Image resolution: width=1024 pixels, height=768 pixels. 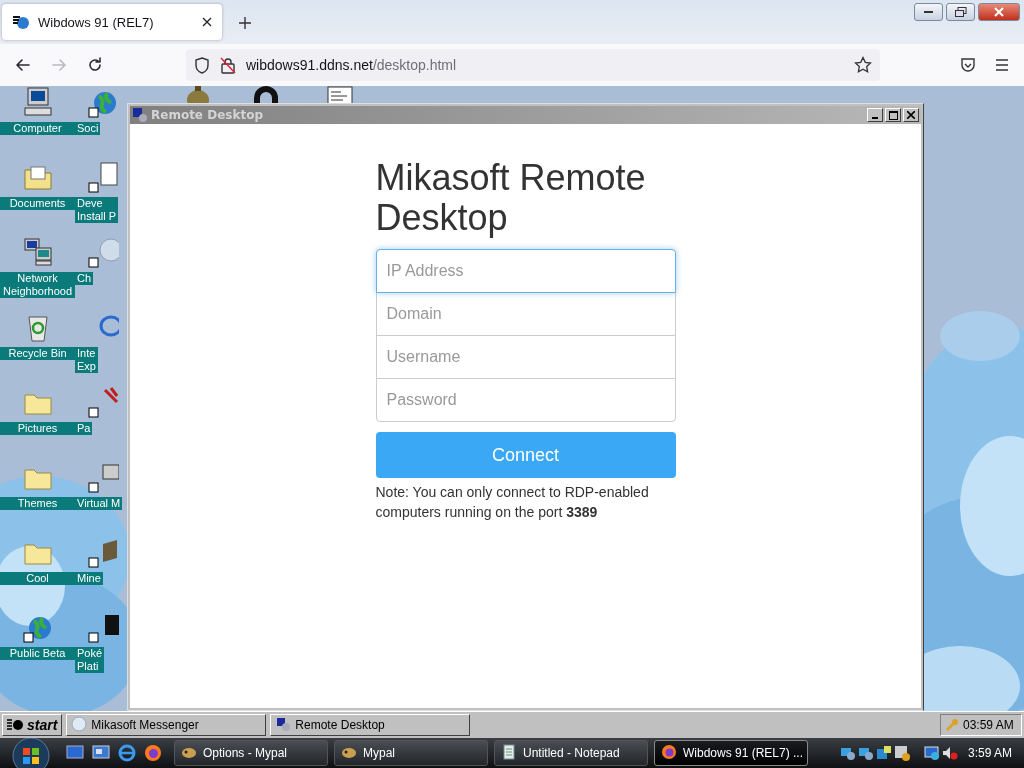 What do you see at coordinates (37, 653) in the screenshot?
I see `icon-label: Public Beta` at bounding box center [37, 653].